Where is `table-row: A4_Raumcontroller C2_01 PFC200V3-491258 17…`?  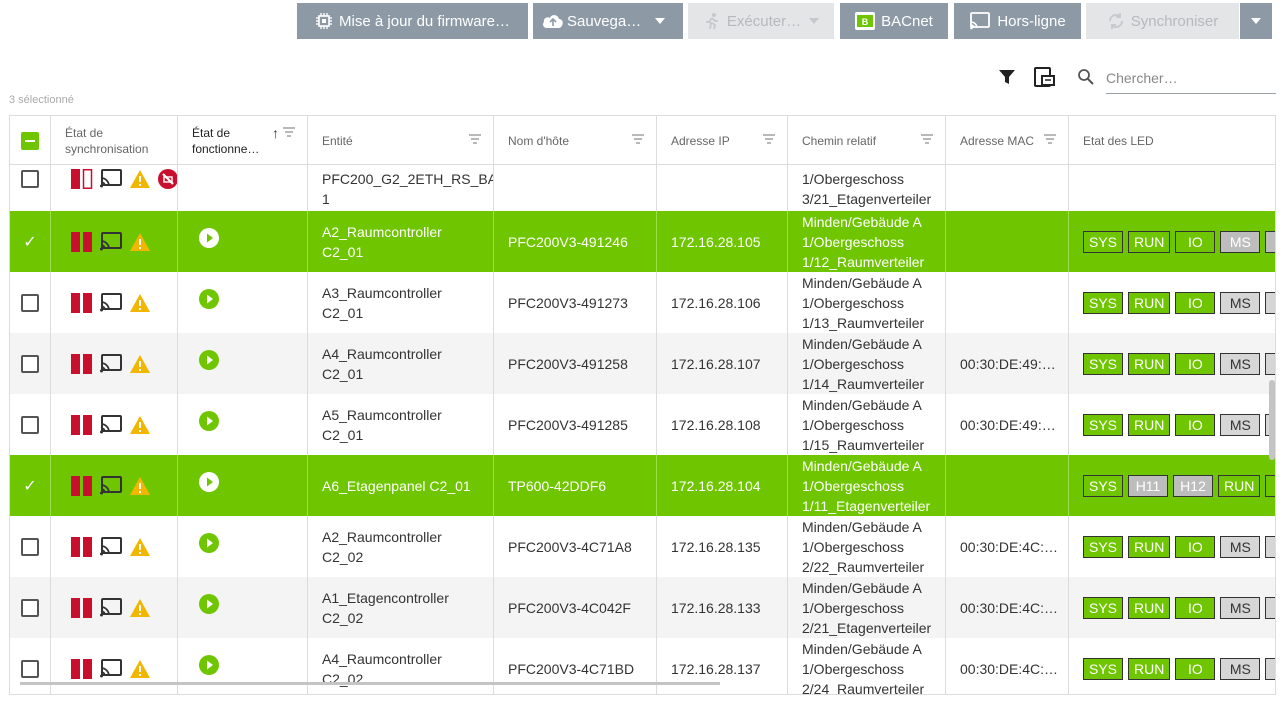 table-row: A4_Raumcontroller C2_01 PFC200V3-491258 17… is located at coordinates (642, 363).